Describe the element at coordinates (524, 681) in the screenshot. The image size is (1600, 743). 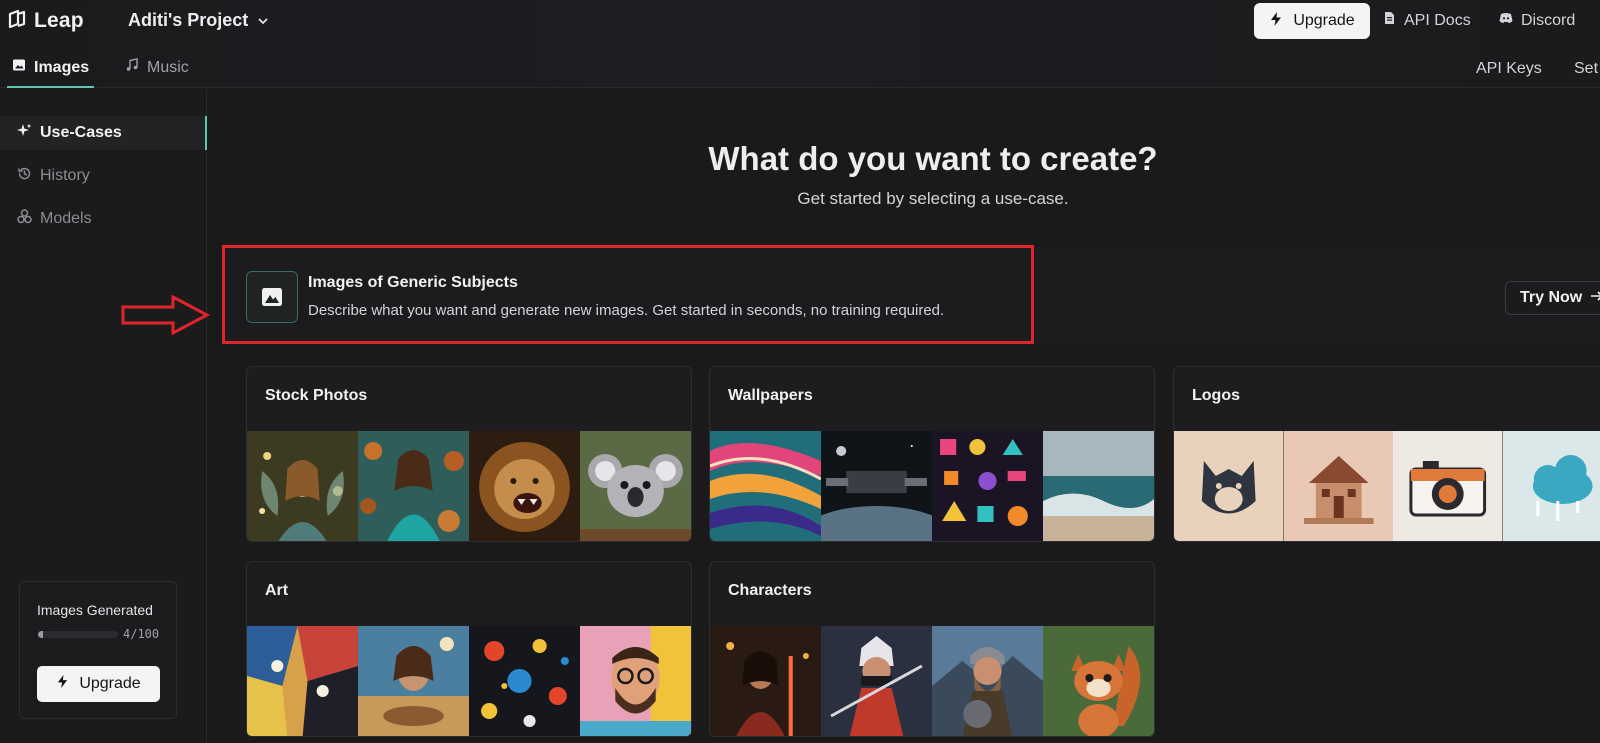
I see `paint-splatter-thumb` at that location.